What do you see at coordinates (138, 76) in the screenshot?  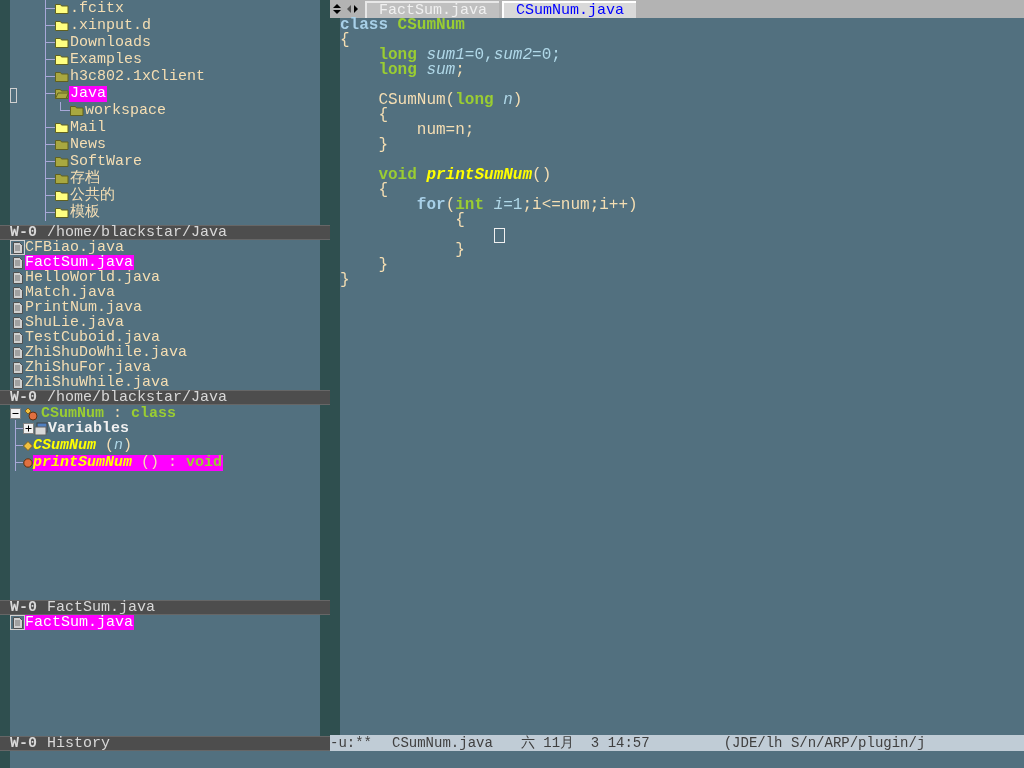 I see `directory-item: h3c802.1xClient` at bounding box center [138, 76].